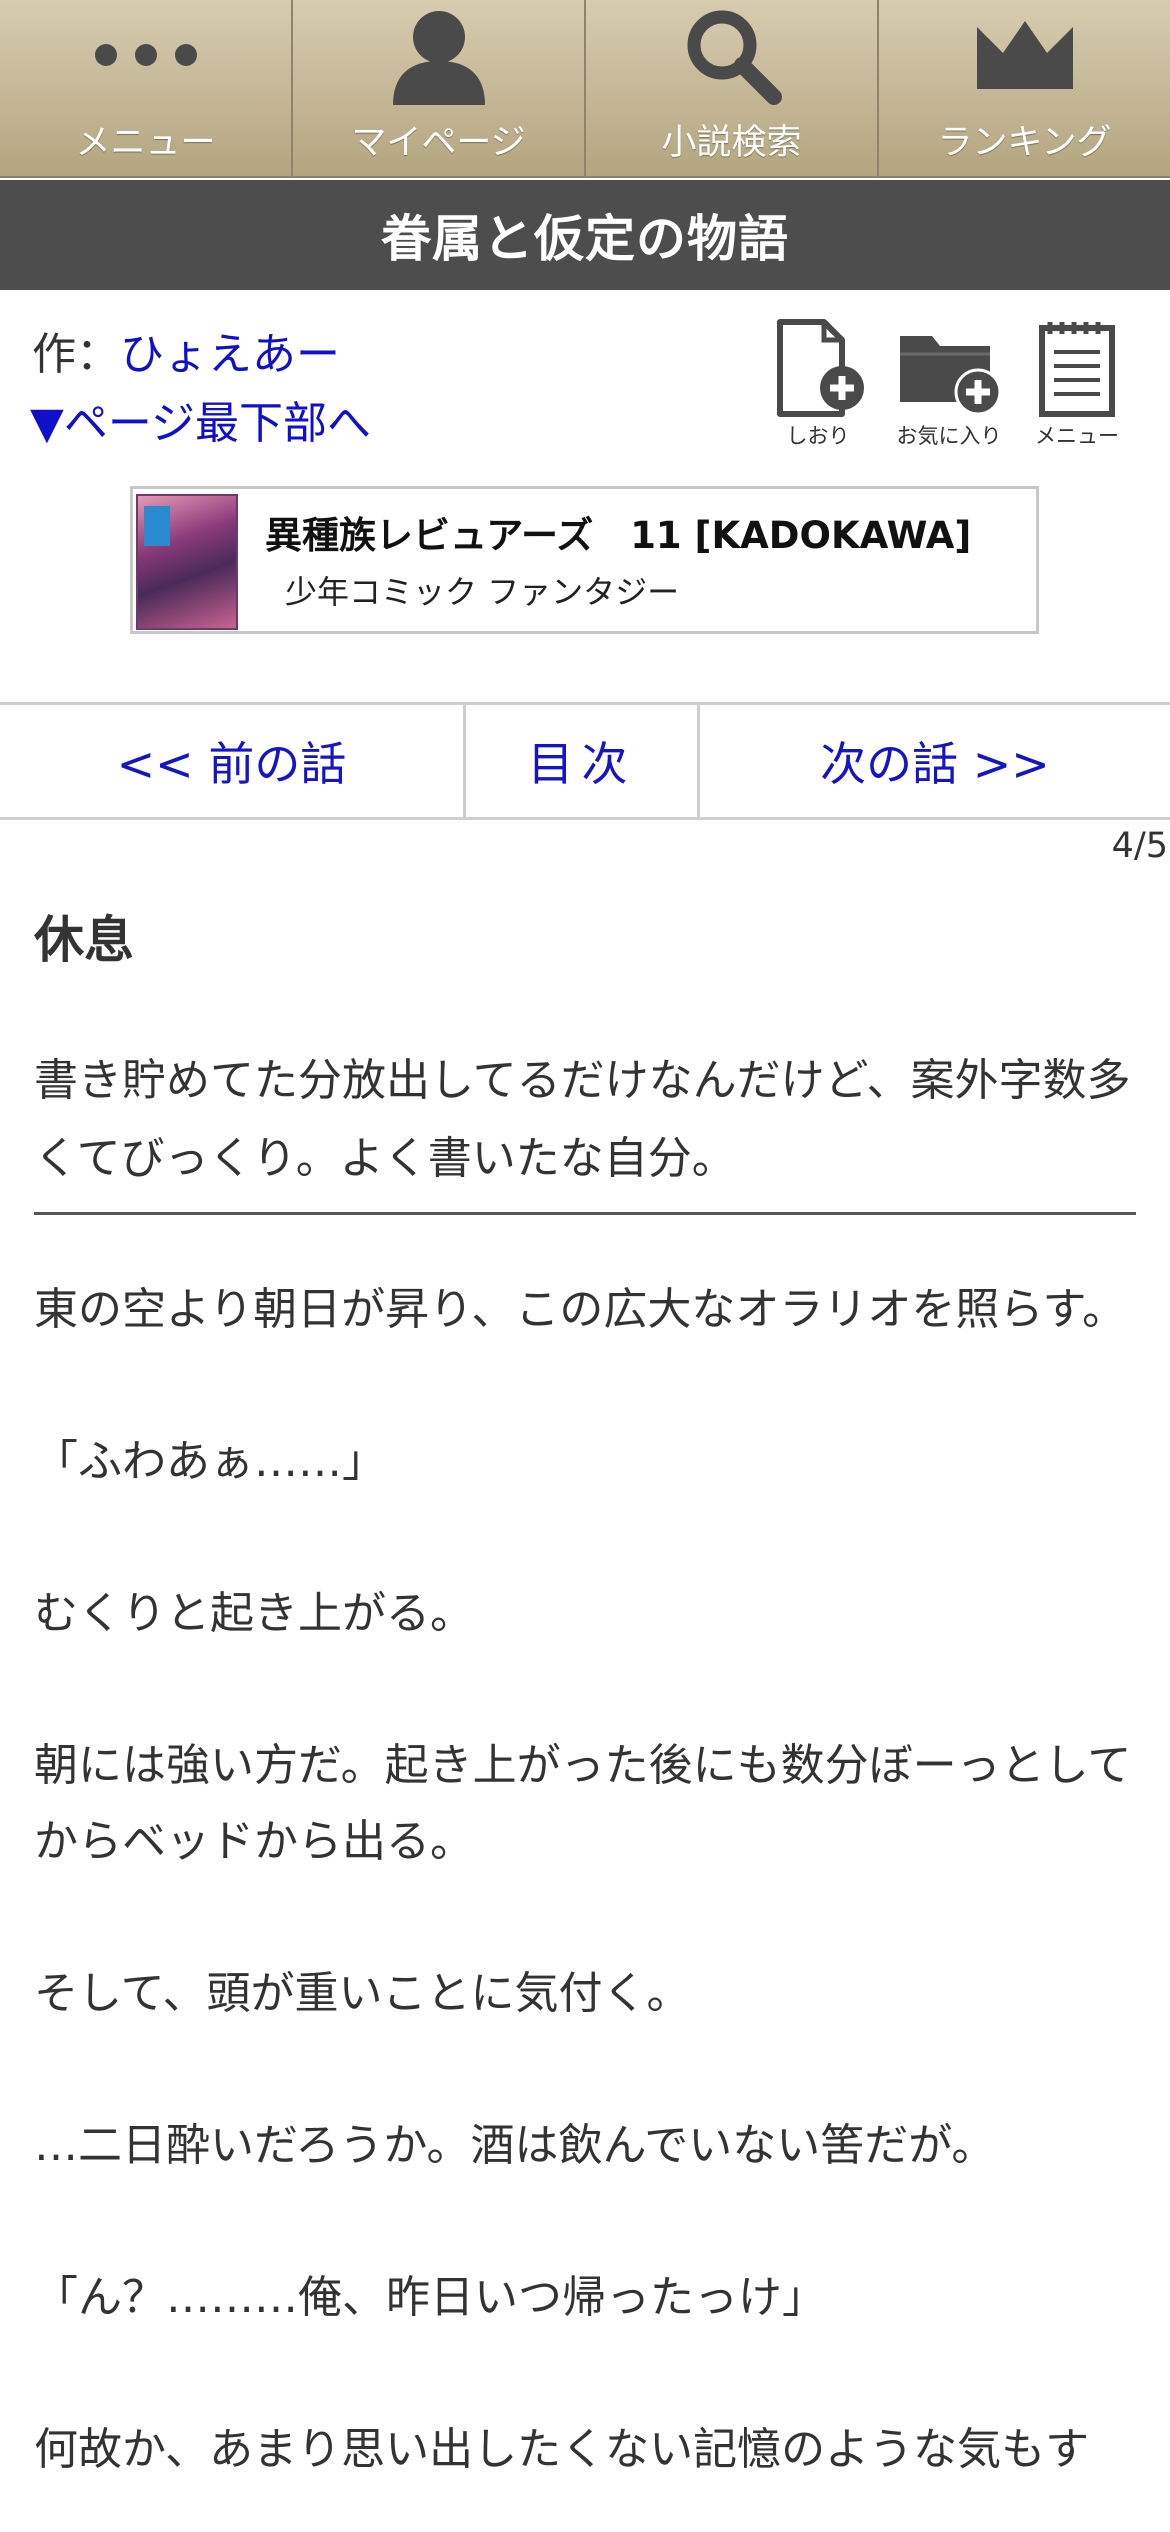  I want to click on bookmark-add-icon, so click(820, 368).